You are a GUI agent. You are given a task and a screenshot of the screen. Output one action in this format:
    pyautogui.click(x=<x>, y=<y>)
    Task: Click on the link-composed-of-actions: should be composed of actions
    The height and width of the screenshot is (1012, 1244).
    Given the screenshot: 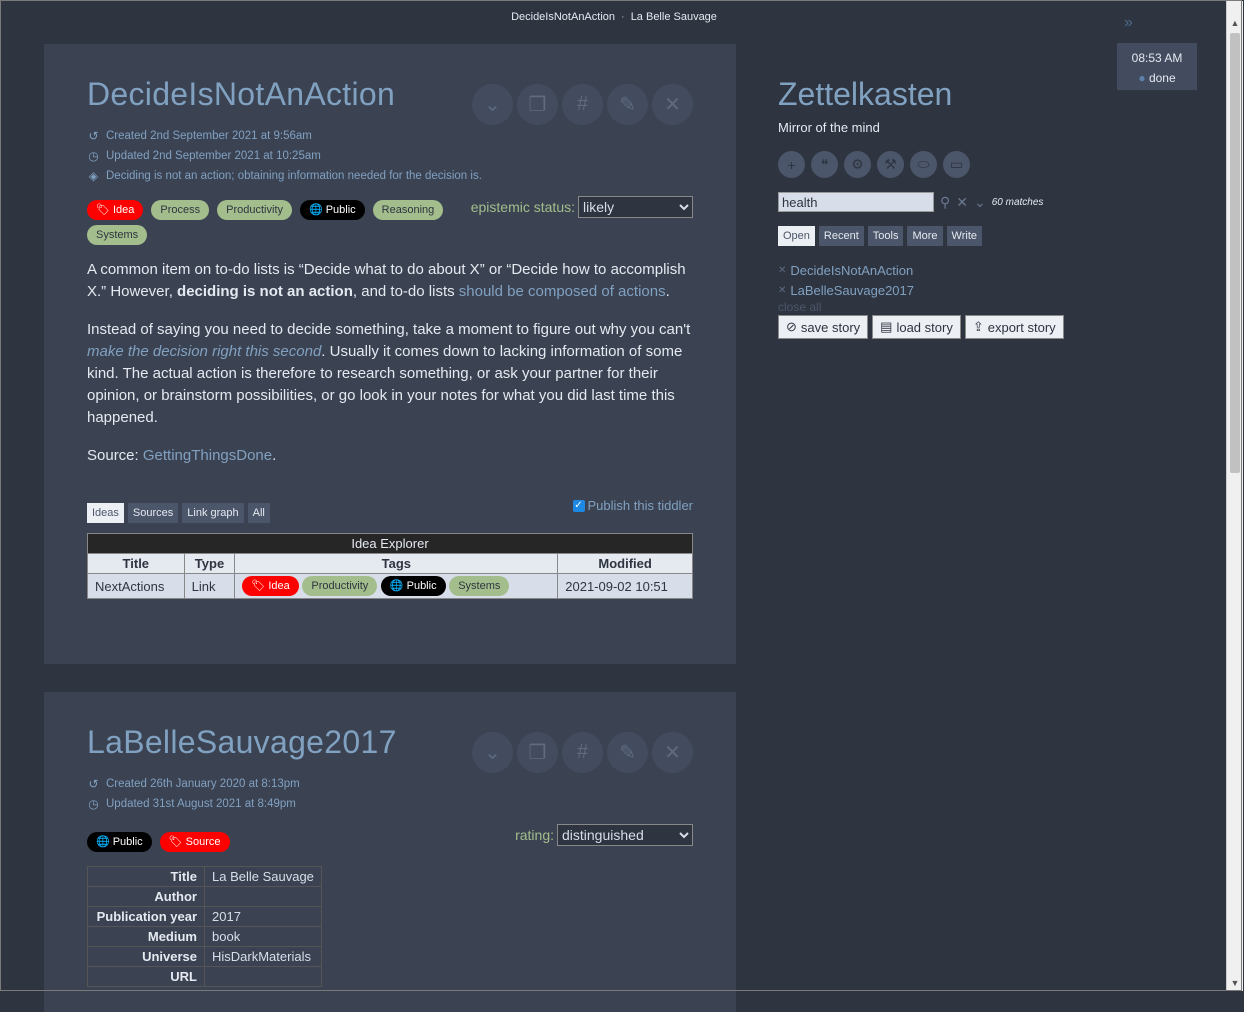 What is the action you would take?
    pyautogui.click(x=562, y=291)
    